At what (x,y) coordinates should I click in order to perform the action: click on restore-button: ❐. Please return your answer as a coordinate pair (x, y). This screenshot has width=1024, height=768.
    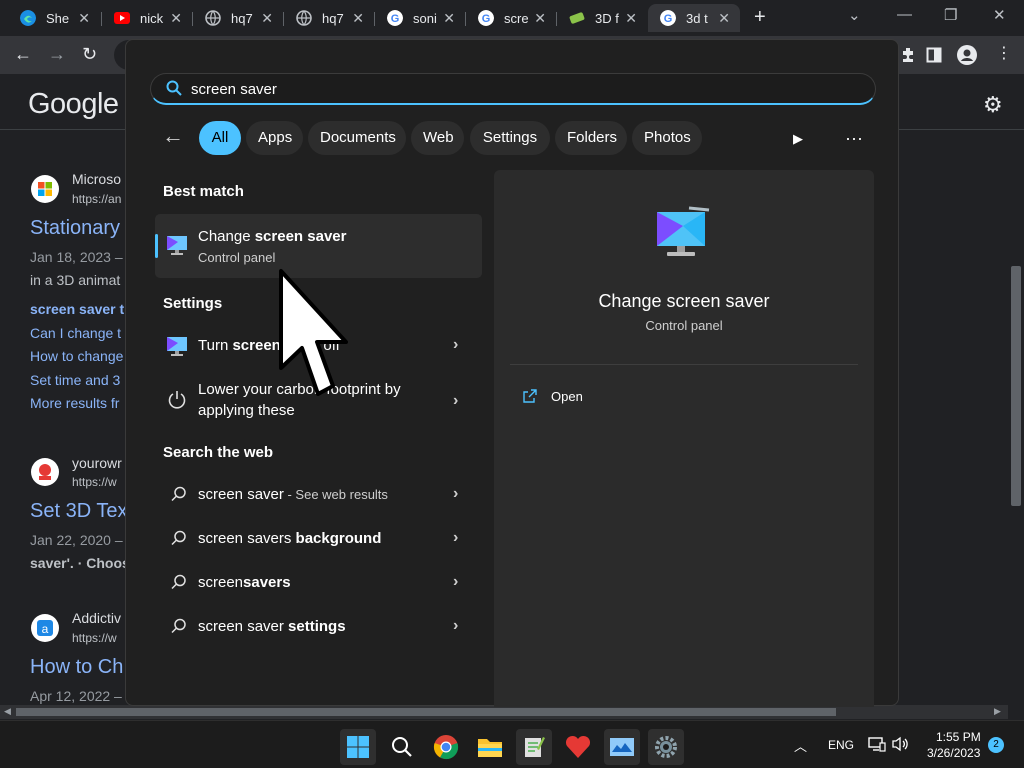
    Looking at the image, I should click on (950, 15).